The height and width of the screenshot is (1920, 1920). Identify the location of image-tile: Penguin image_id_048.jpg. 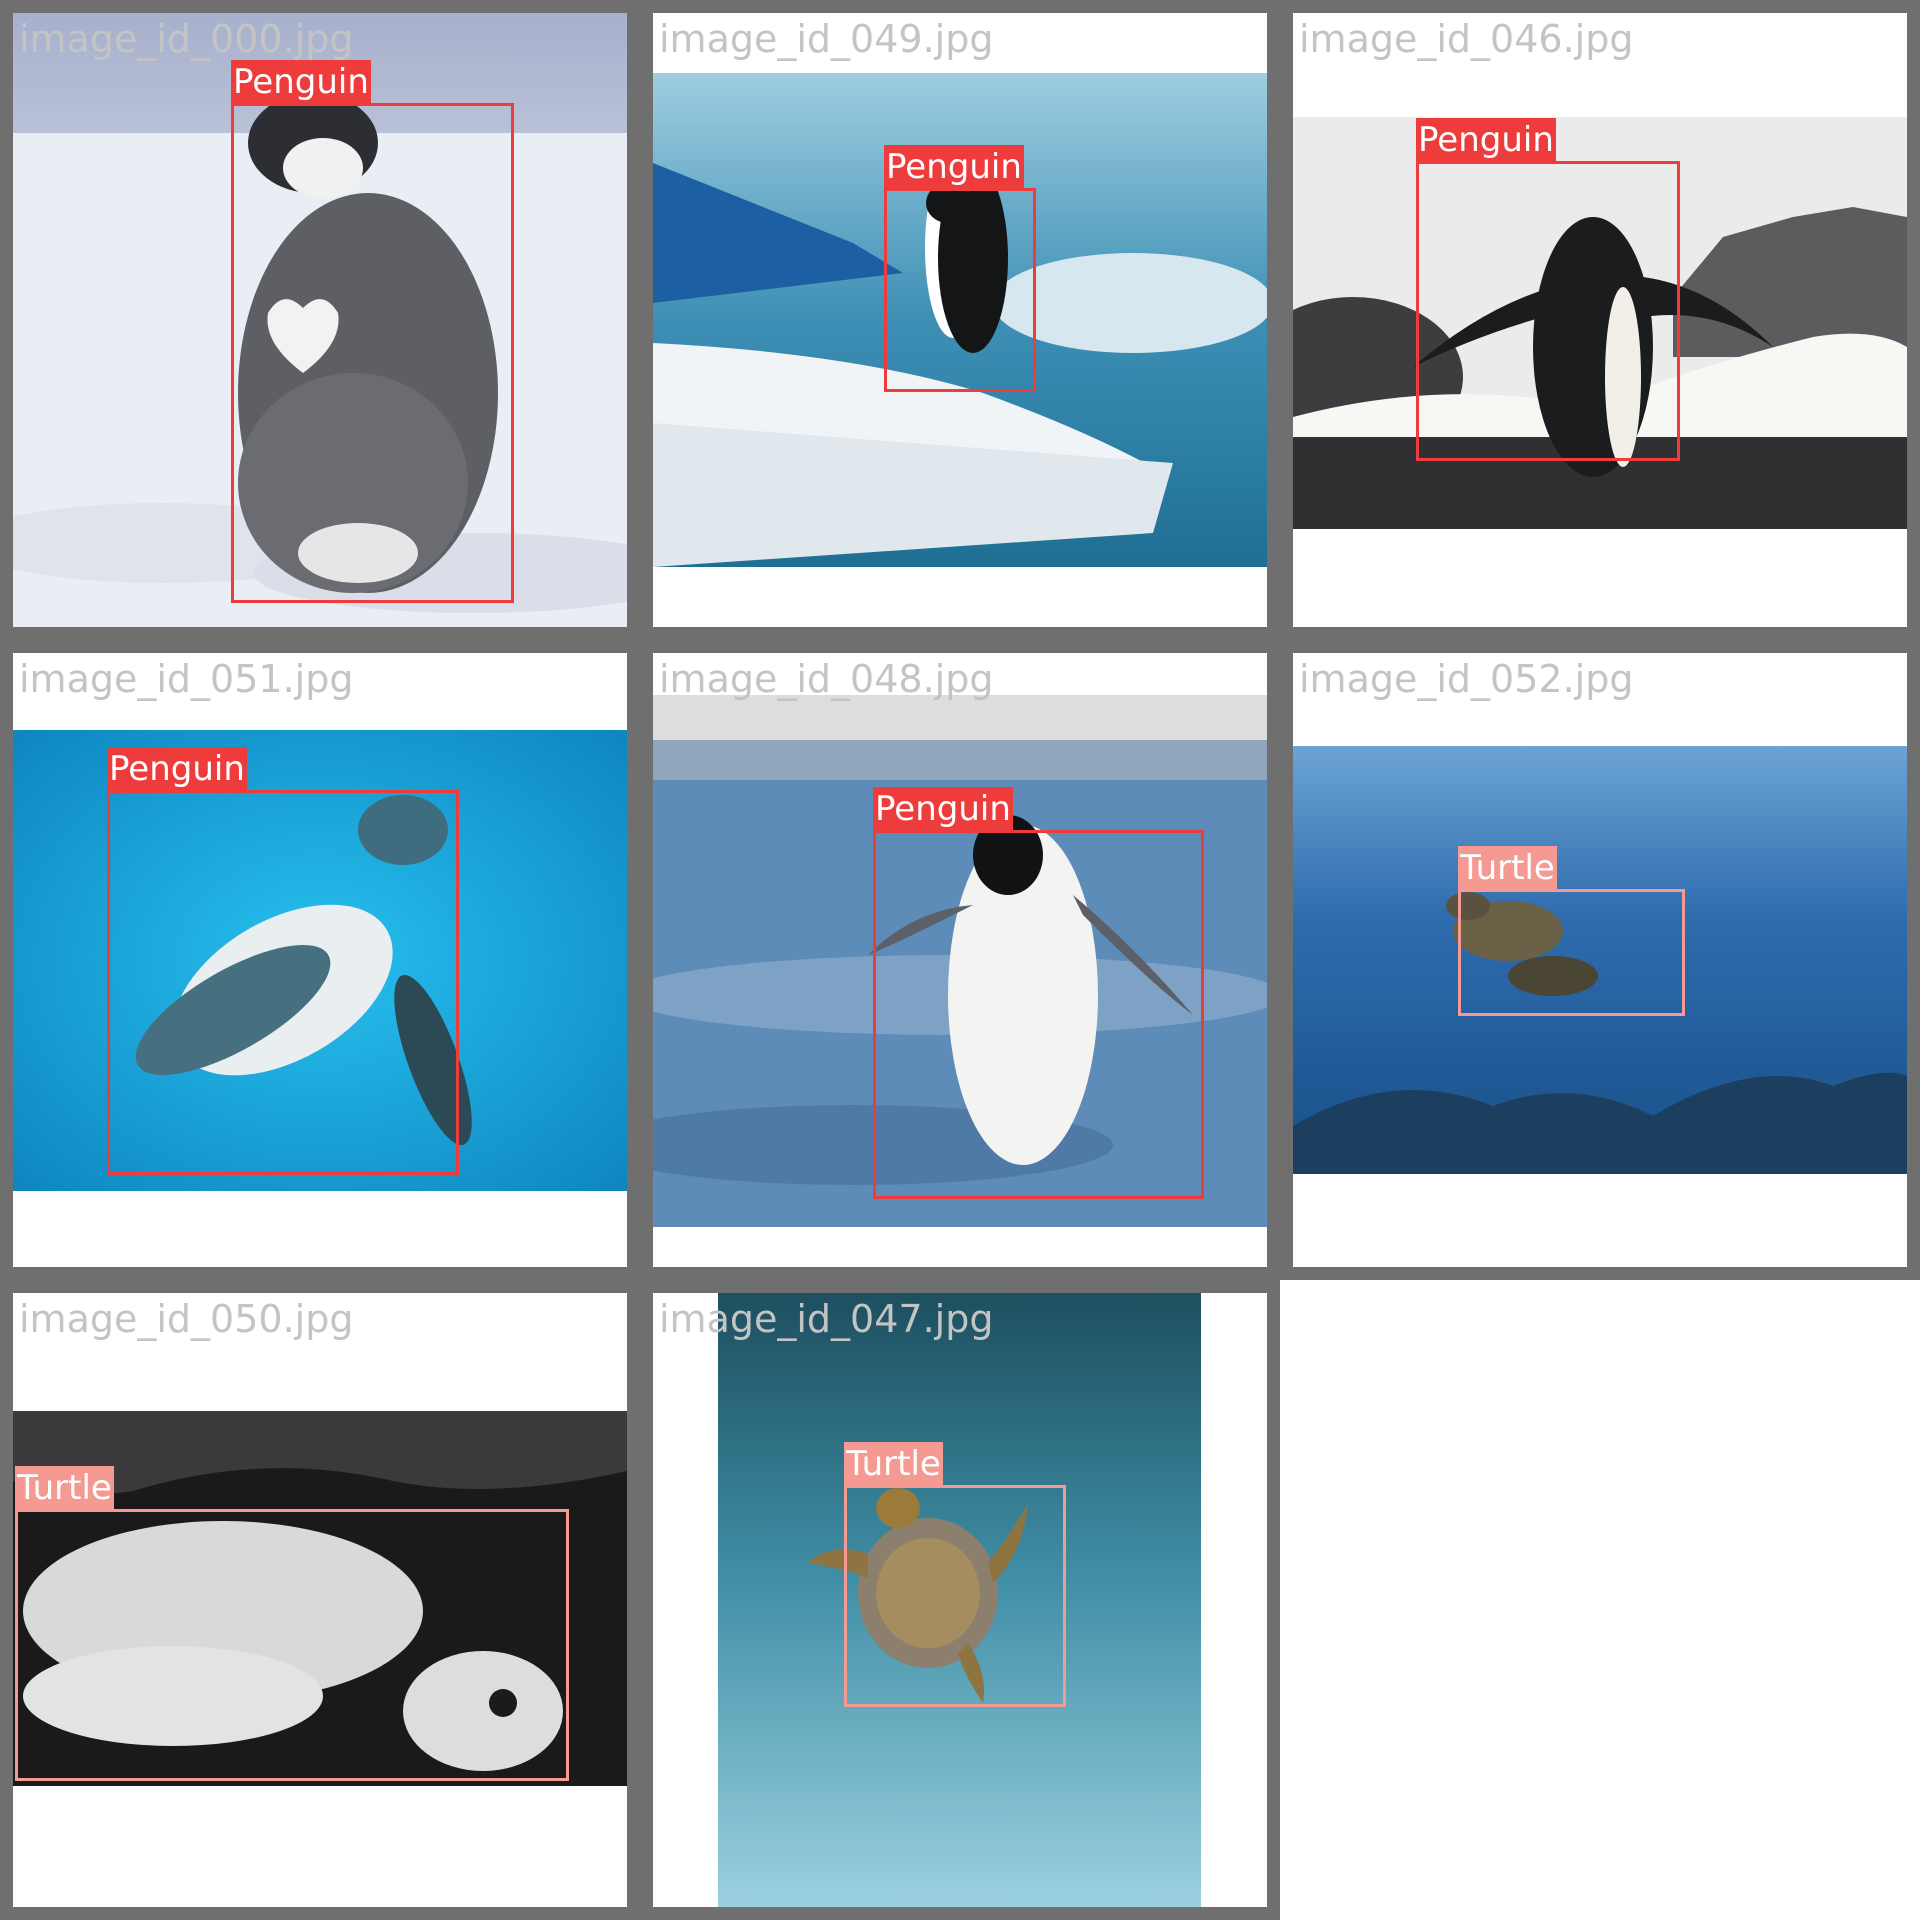
(960, 960).